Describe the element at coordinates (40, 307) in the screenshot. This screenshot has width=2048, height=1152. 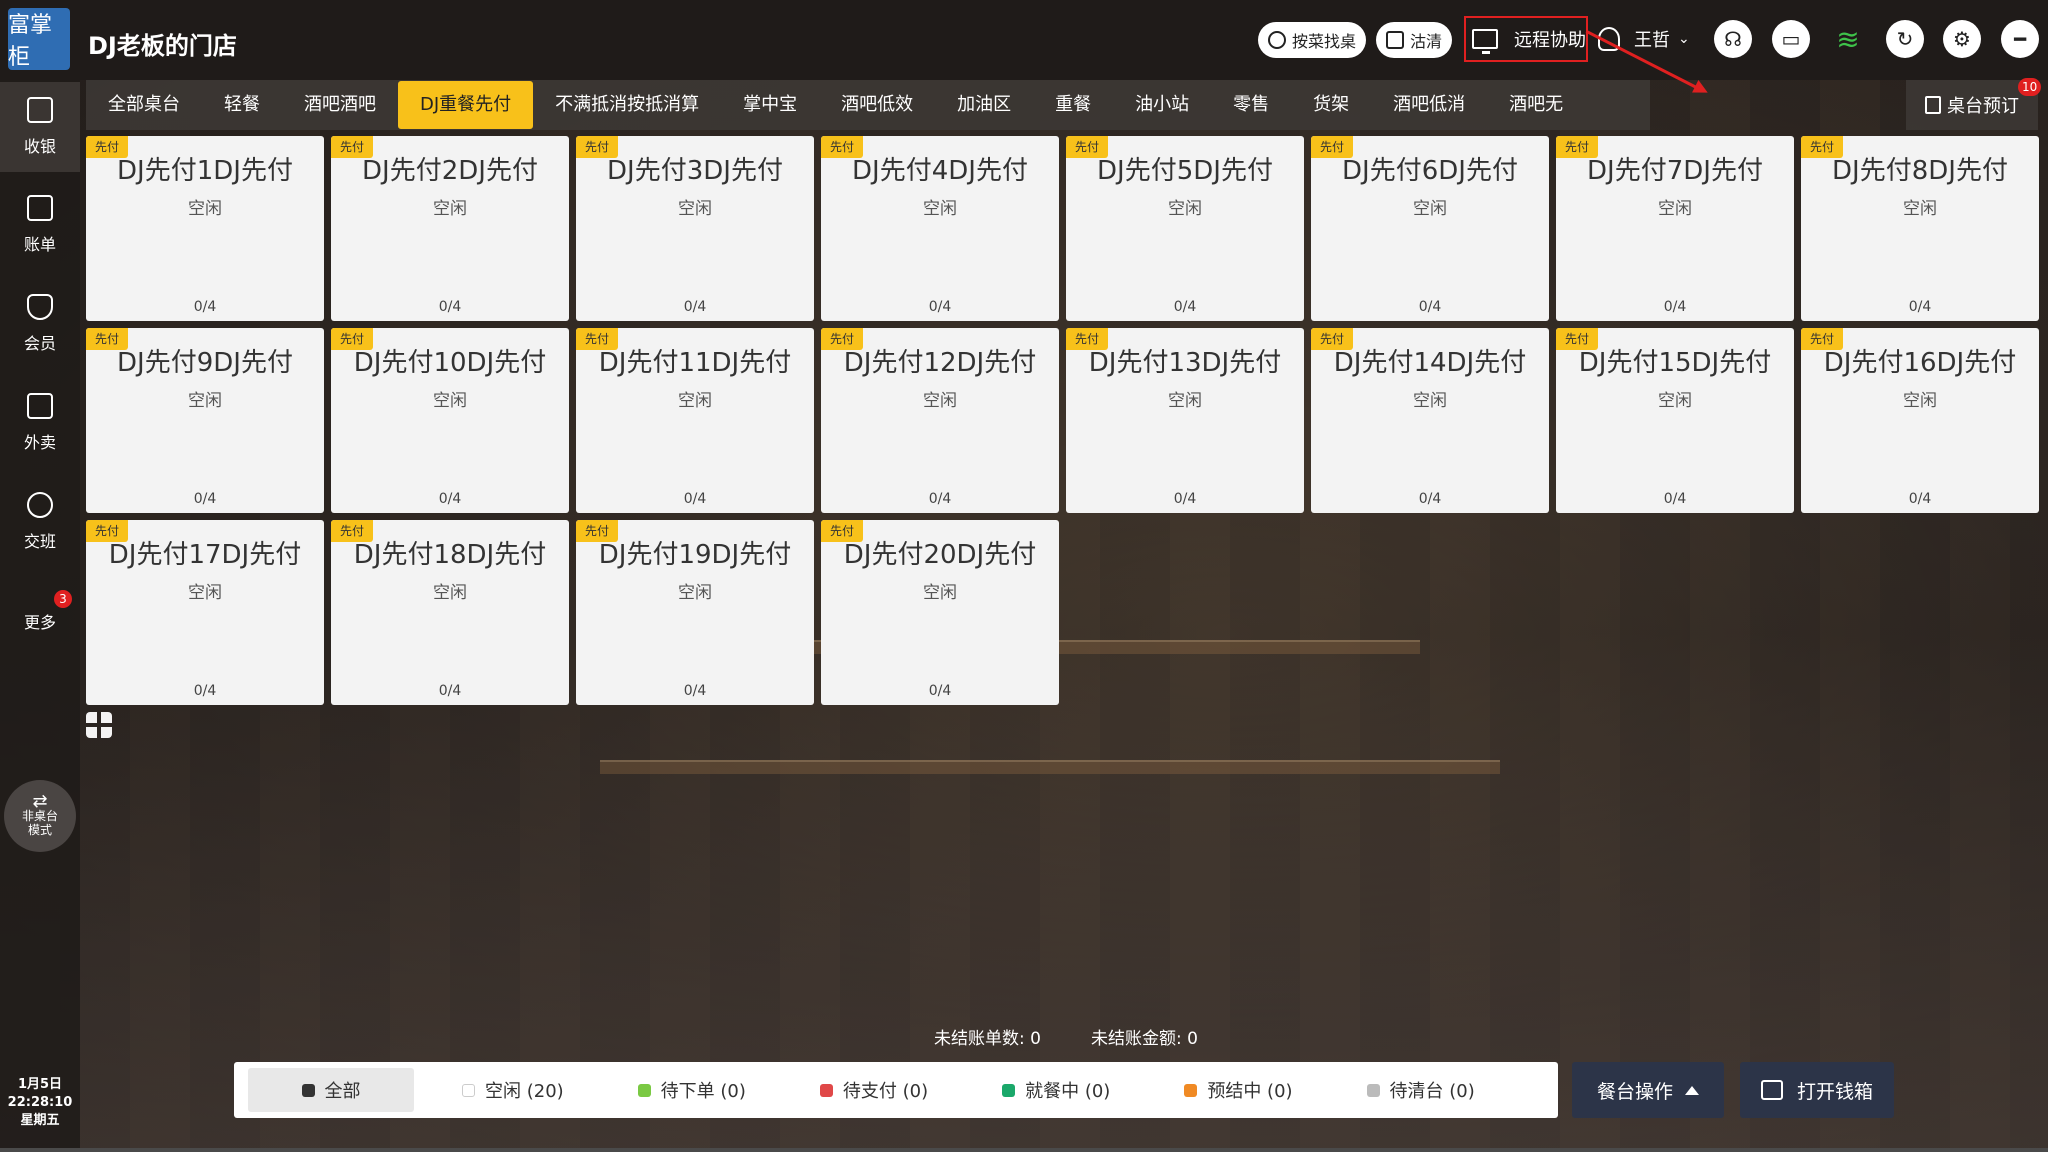
I see `diamond-icon` at that location.